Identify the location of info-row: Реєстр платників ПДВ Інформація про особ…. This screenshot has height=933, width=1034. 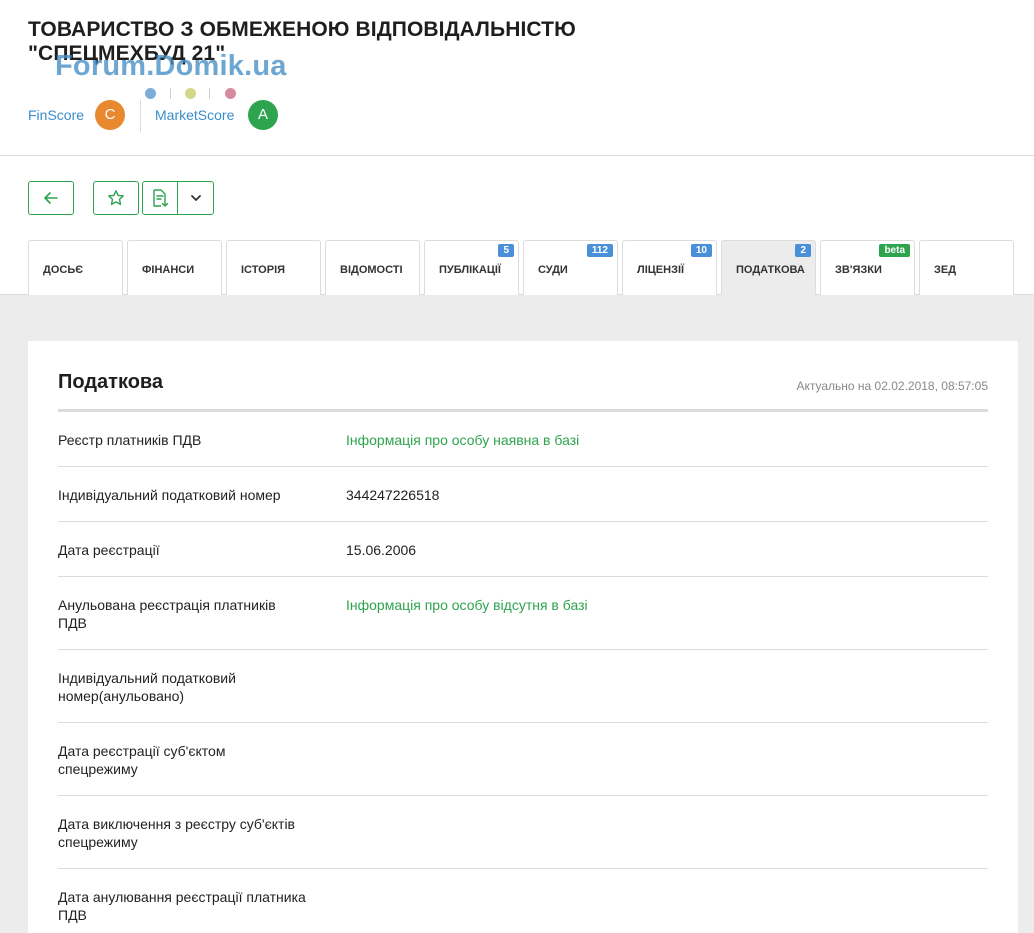
(523, 439).